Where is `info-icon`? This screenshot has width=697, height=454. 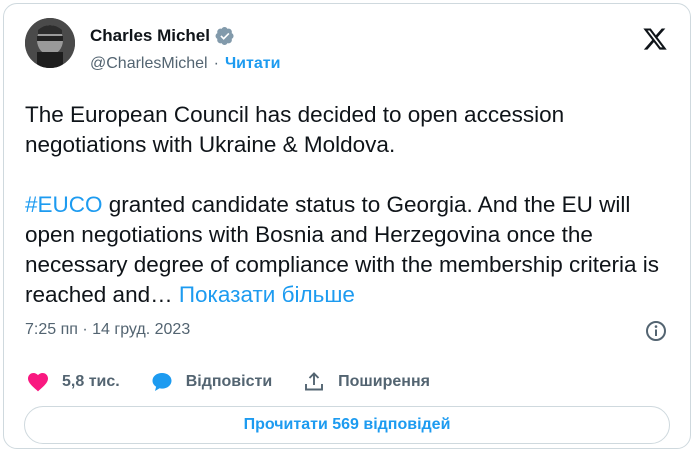 info-icon is located at coordinates (656, 331).